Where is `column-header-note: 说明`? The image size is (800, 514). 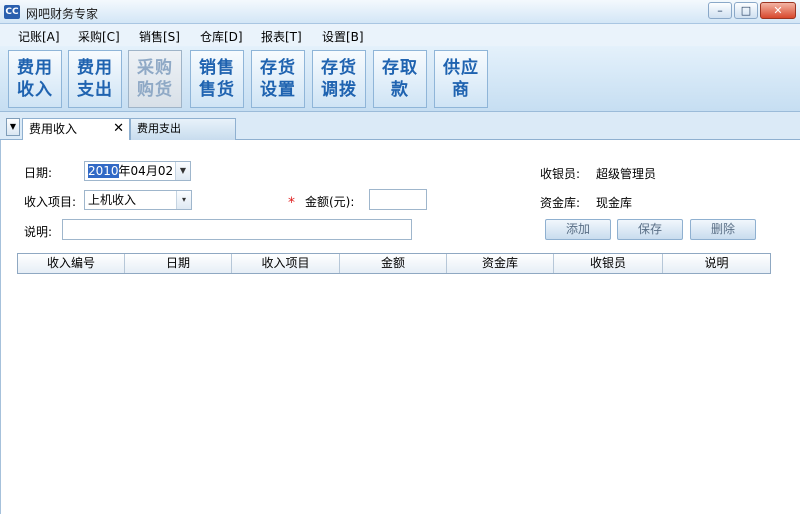
column-header-note: 说明 is located at coordinates (716, 263).